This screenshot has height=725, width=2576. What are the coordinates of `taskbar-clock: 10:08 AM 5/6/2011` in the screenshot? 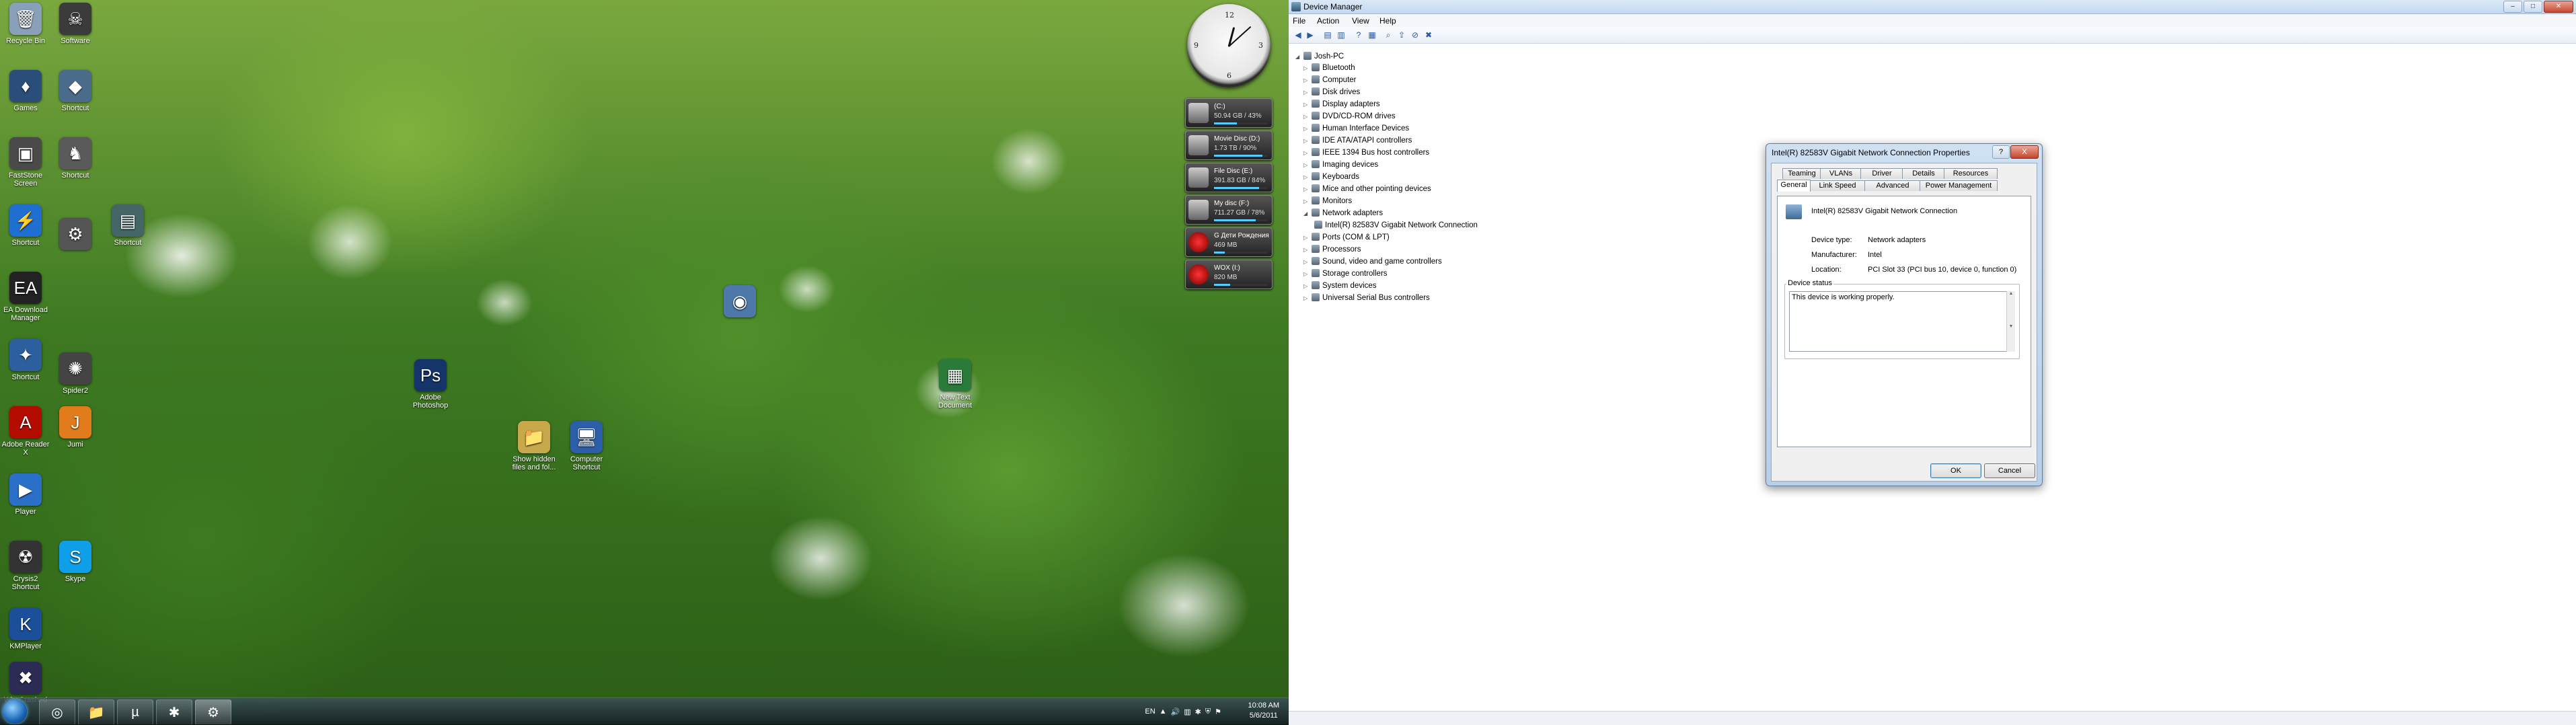 It's located at (1263, 711).